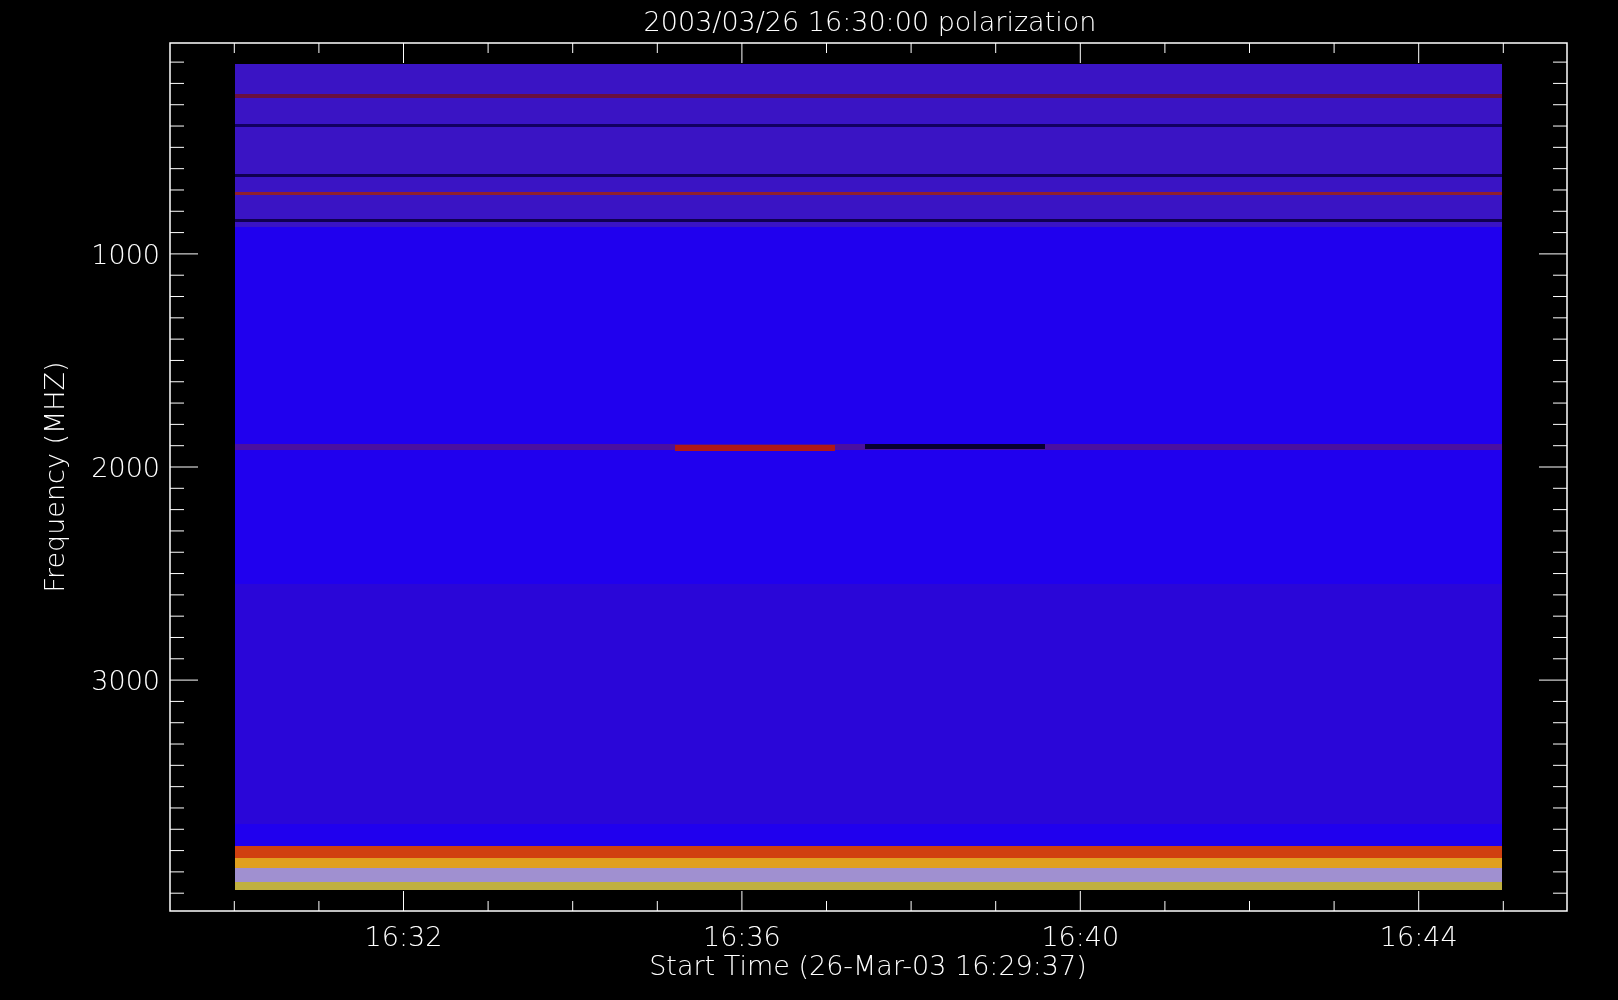  I want to click on y-tick-label: 3000, so click(125, 681).